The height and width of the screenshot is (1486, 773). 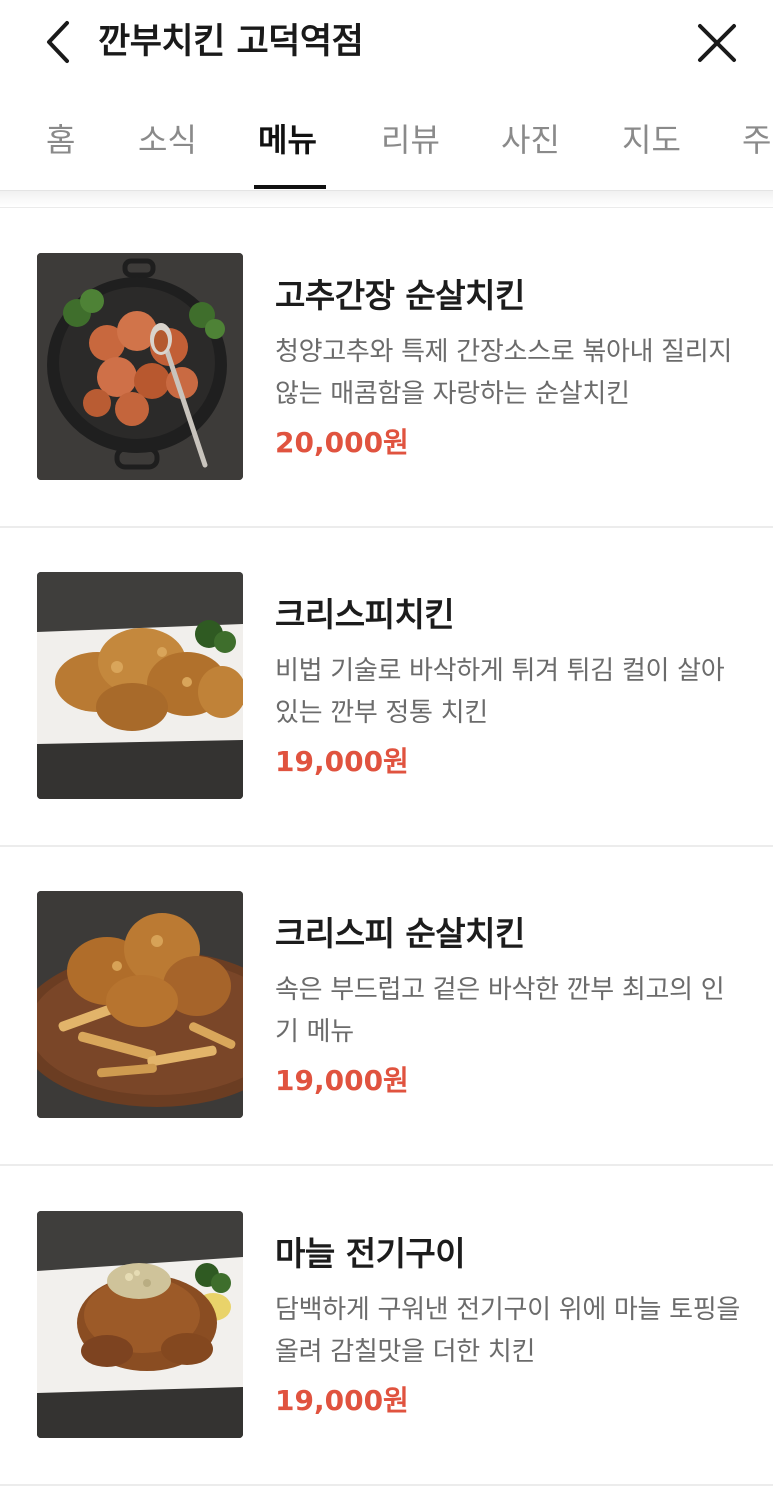 I want to click on menu-item-description: 속은 부드럽고 겉은 바삭한 깐부 최고의 인기 메뉴, so click(x=500, y=1011).